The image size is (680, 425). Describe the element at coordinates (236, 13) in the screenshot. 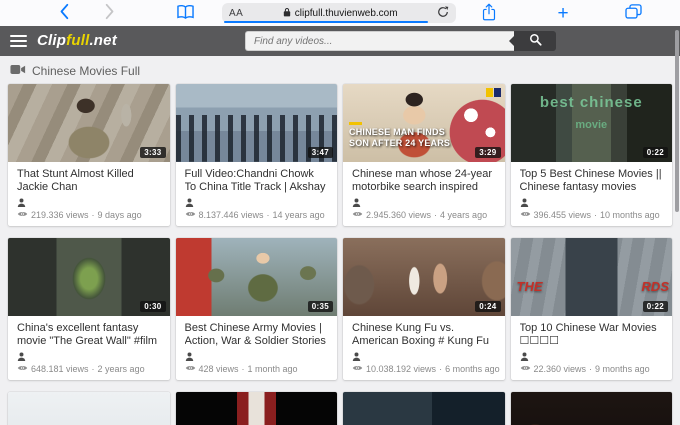

I see `reader-options-button: AA` at that location.